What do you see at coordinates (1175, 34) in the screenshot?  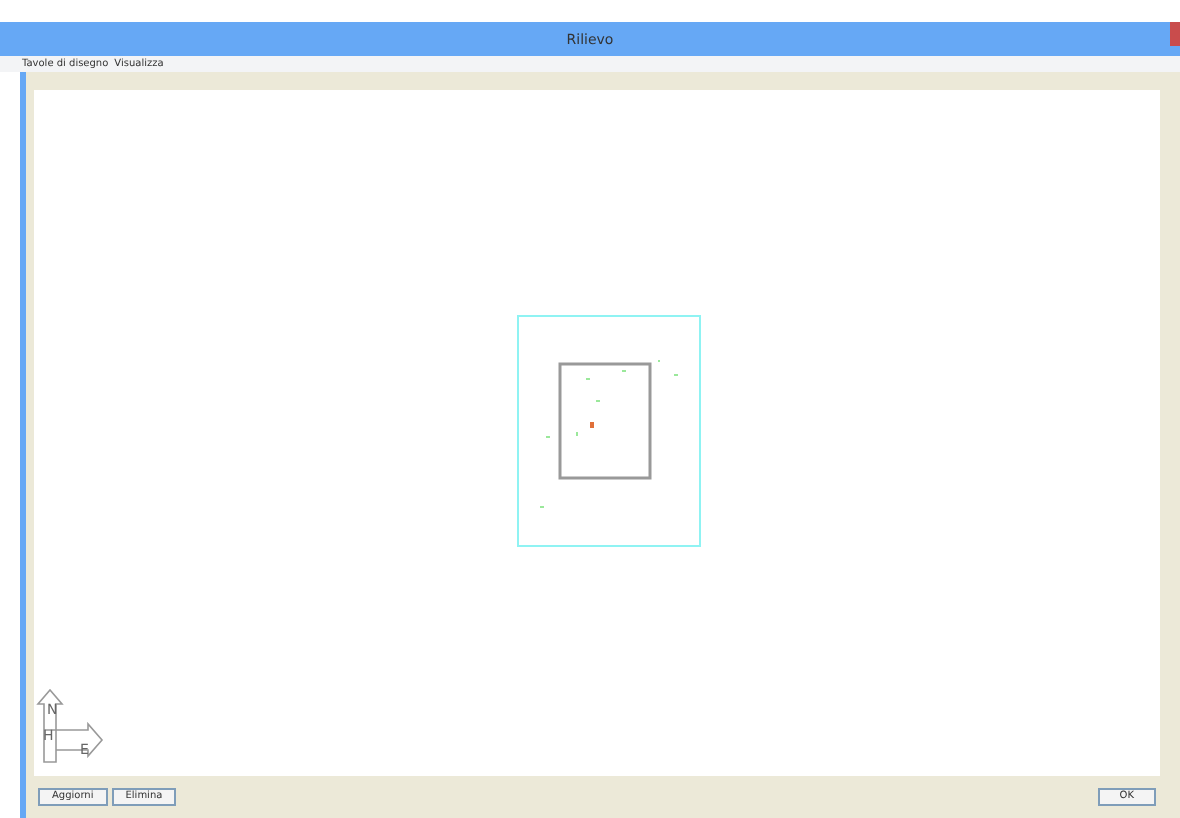 I see `close-button` at bounding box center [1175, 34].